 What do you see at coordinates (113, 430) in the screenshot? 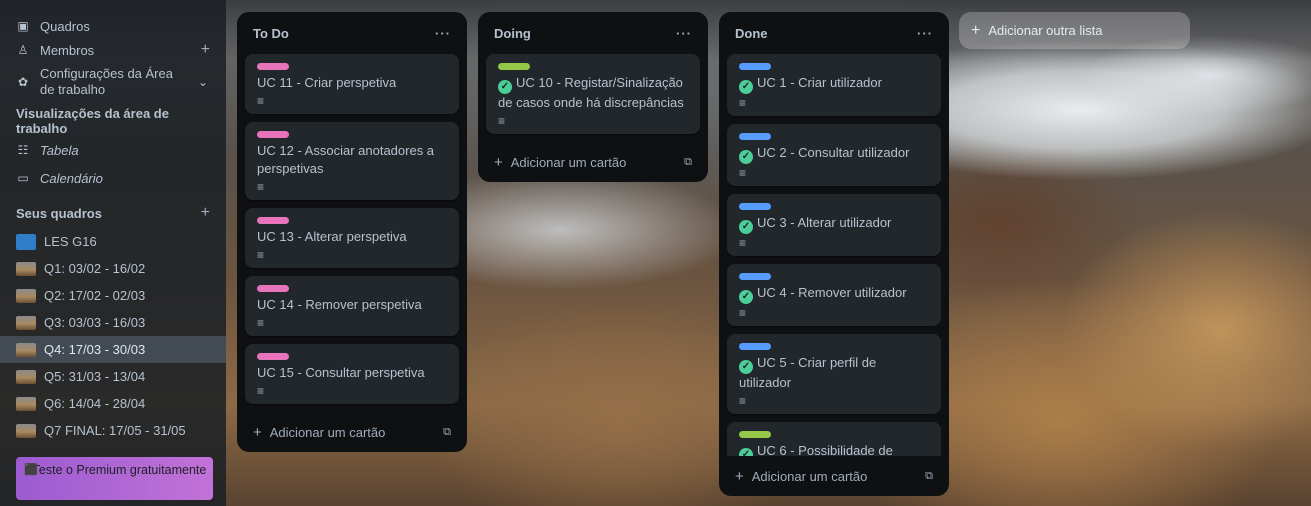
I see `board-item-q7: Q7 FINAL: 17/05 - 31/05` at bounding box center [113, 430].